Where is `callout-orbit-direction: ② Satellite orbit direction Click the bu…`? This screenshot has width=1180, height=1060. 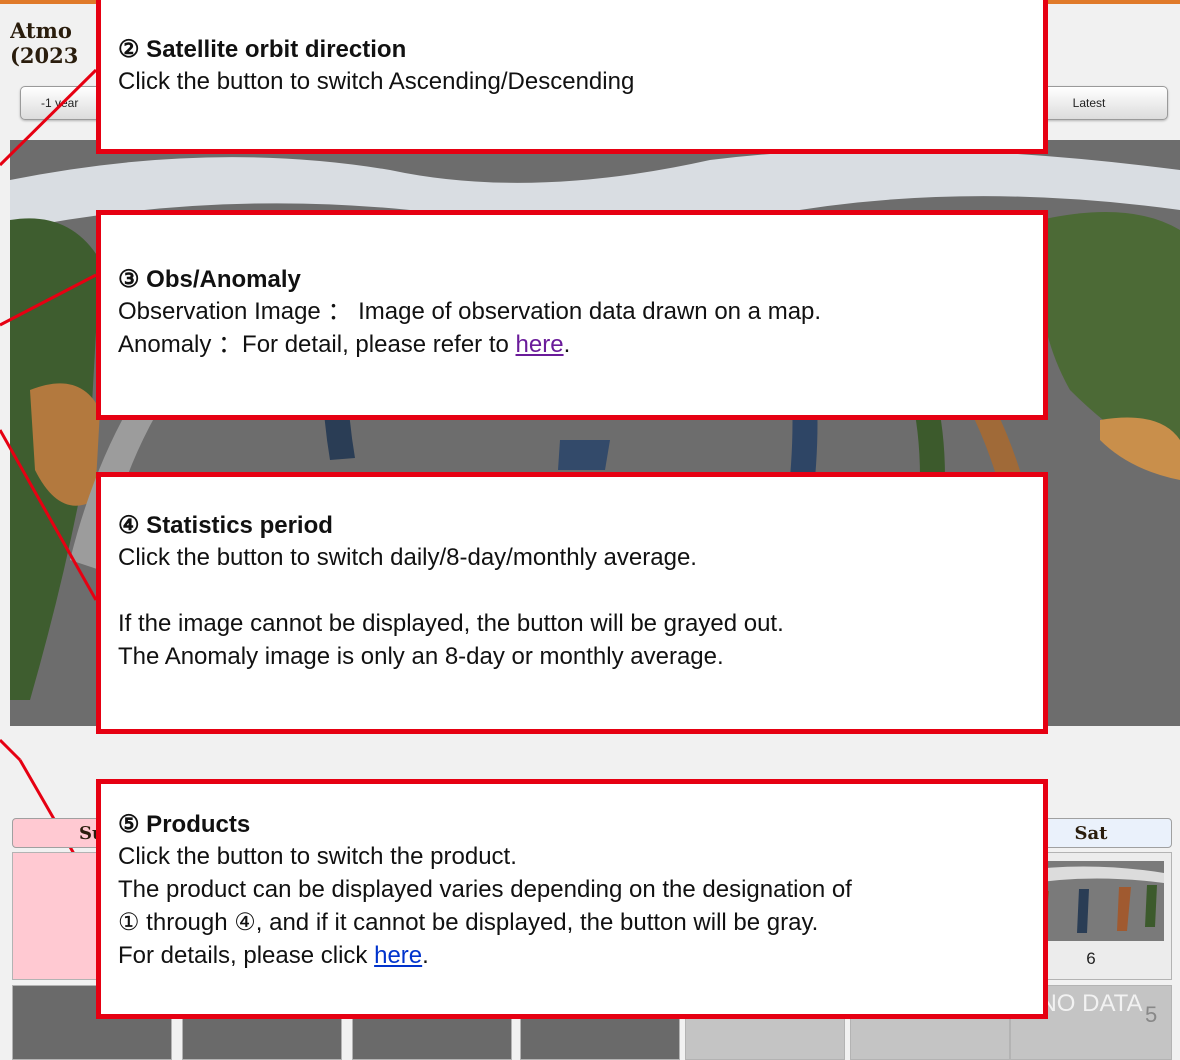 callout-orbit-direction: ② Satellite orbit direction Click the bu… is located at coordinates (572, 77).